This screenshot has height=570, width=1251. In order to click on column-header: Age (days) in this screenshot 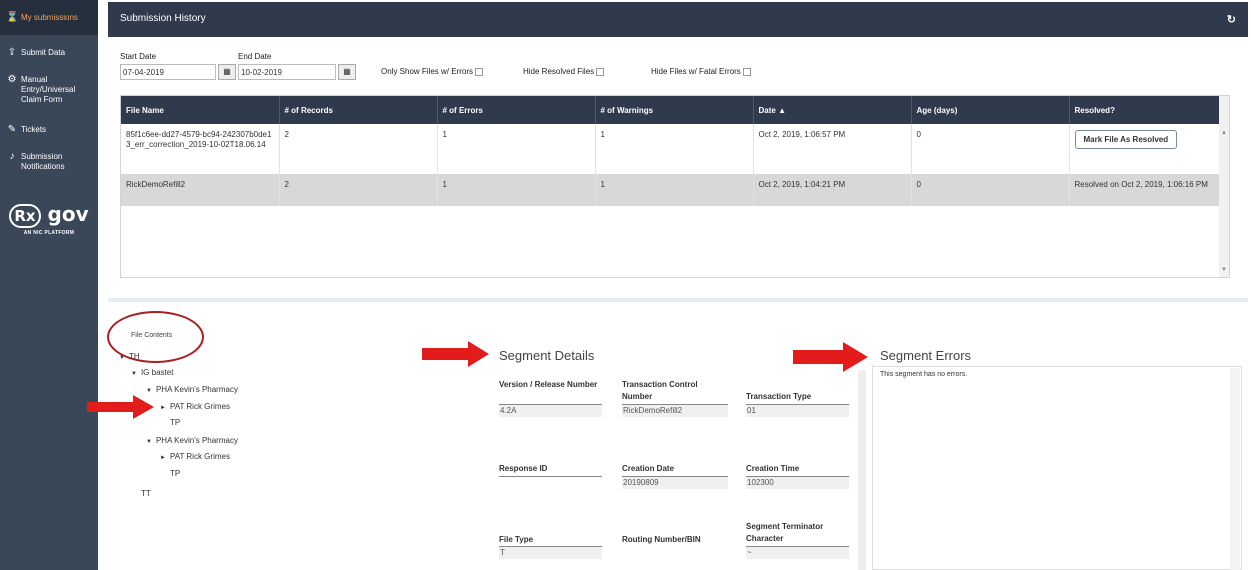, I will do `click(990, 110)`.